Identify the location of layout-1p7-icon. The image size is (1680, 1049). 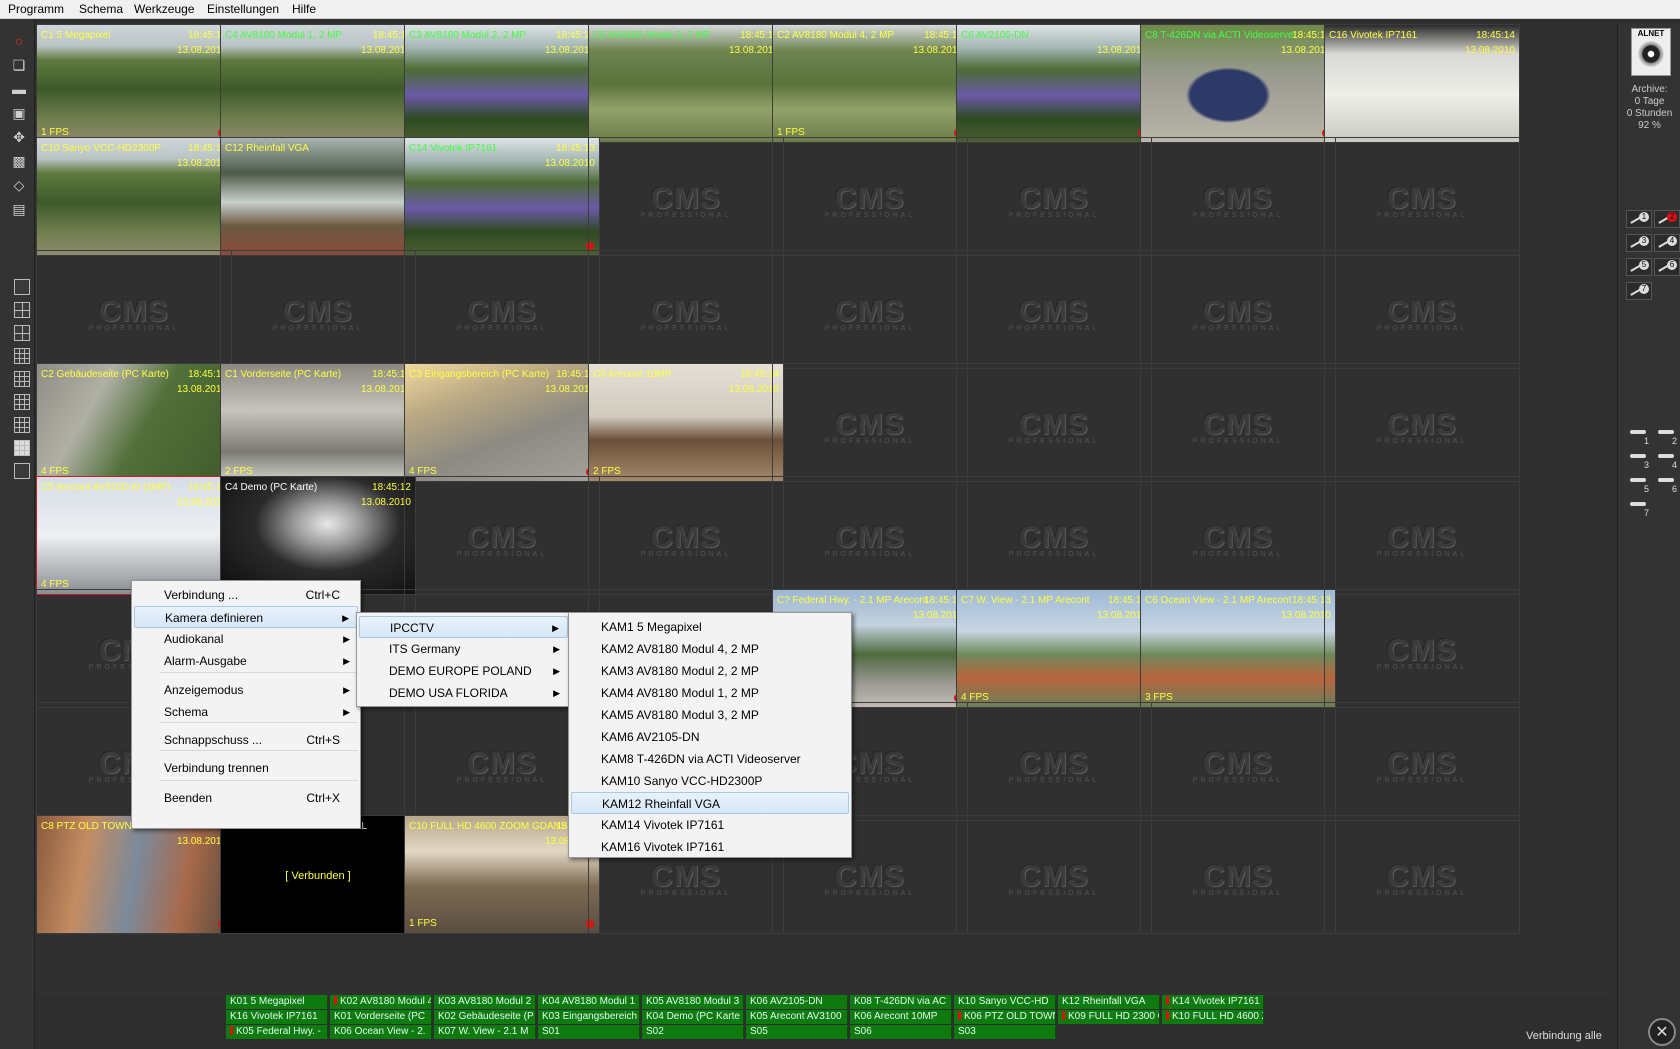
(22, 379).